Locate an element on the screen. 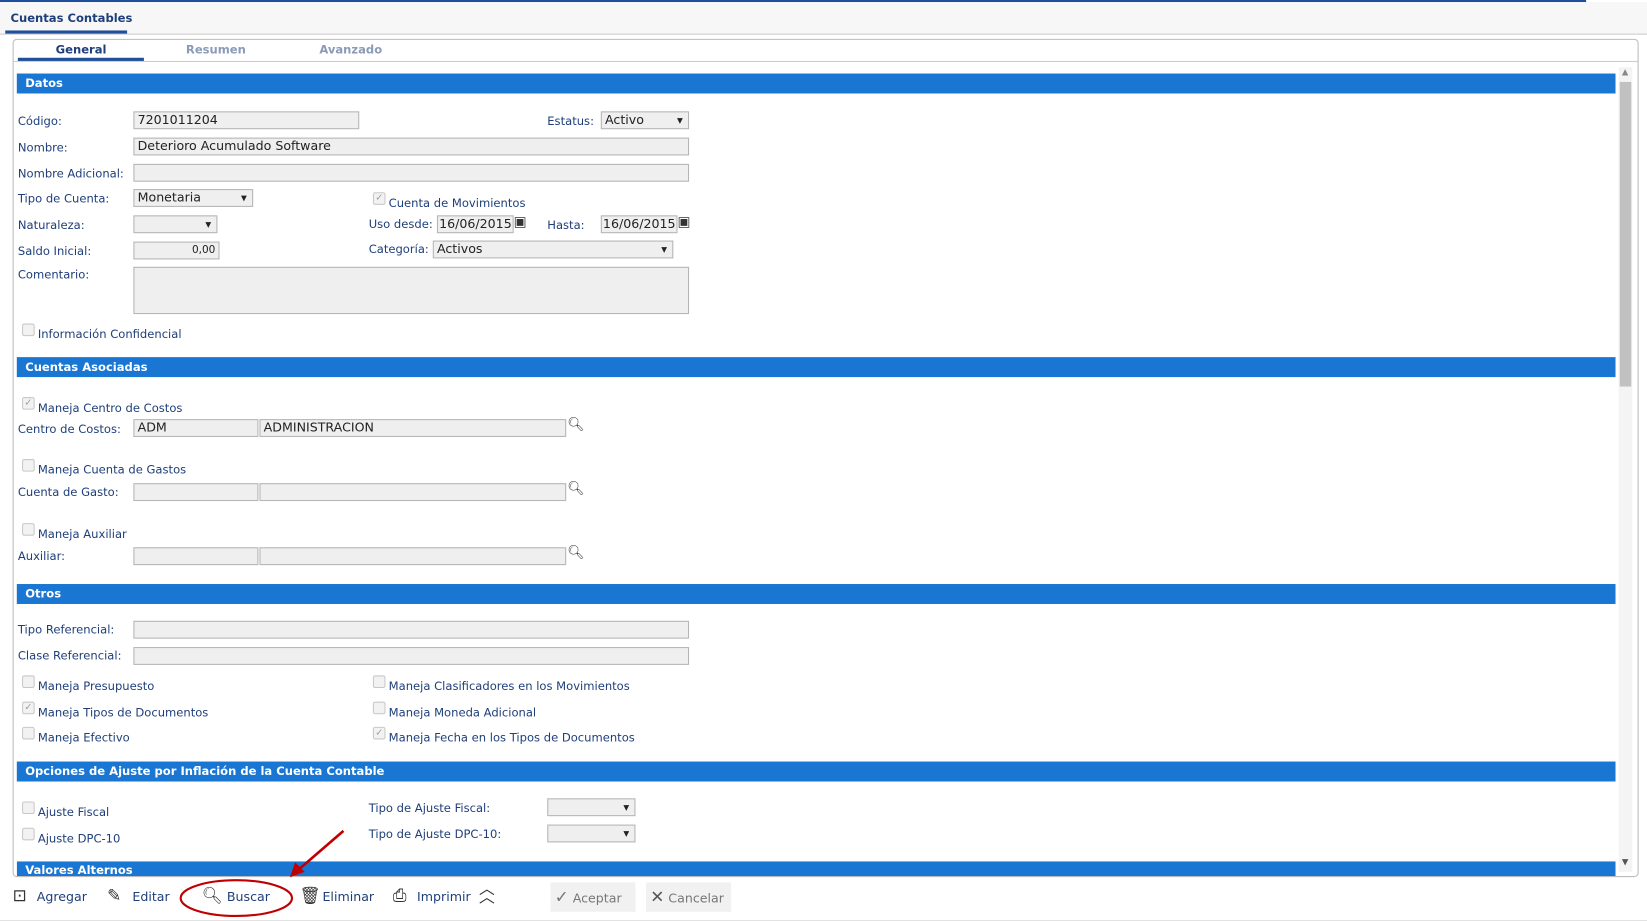 This screenshot has width=1647, height=921. annotation-arrow-line is located at coordinates (320, 850).